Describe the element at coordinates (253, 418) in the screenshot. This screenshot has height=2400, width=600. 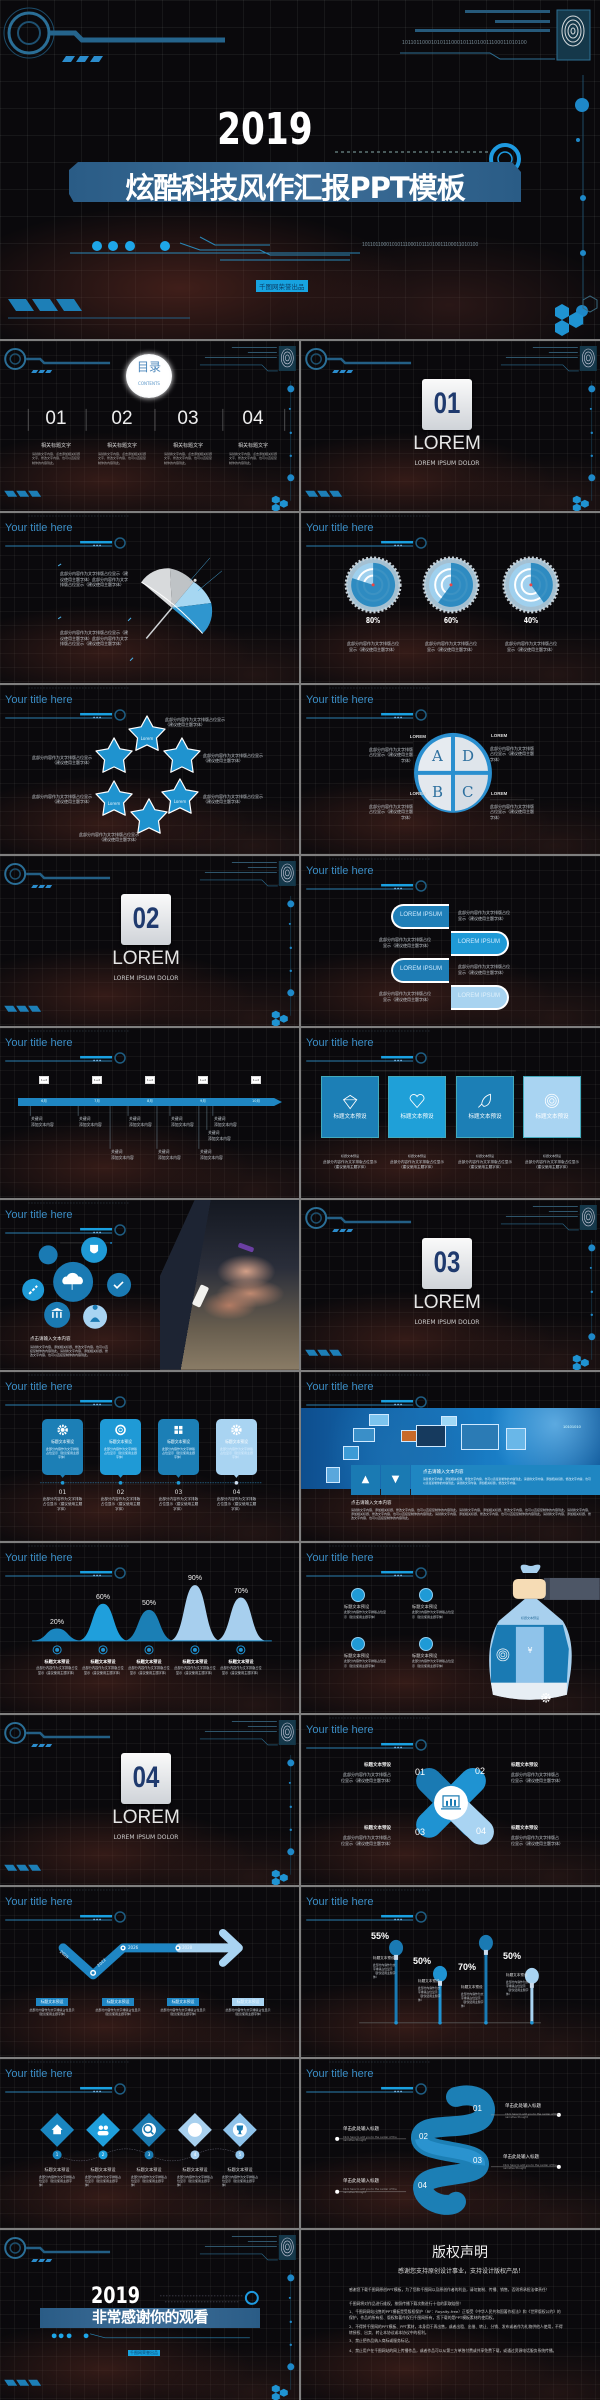
I see `contents-number: 04` at that location.